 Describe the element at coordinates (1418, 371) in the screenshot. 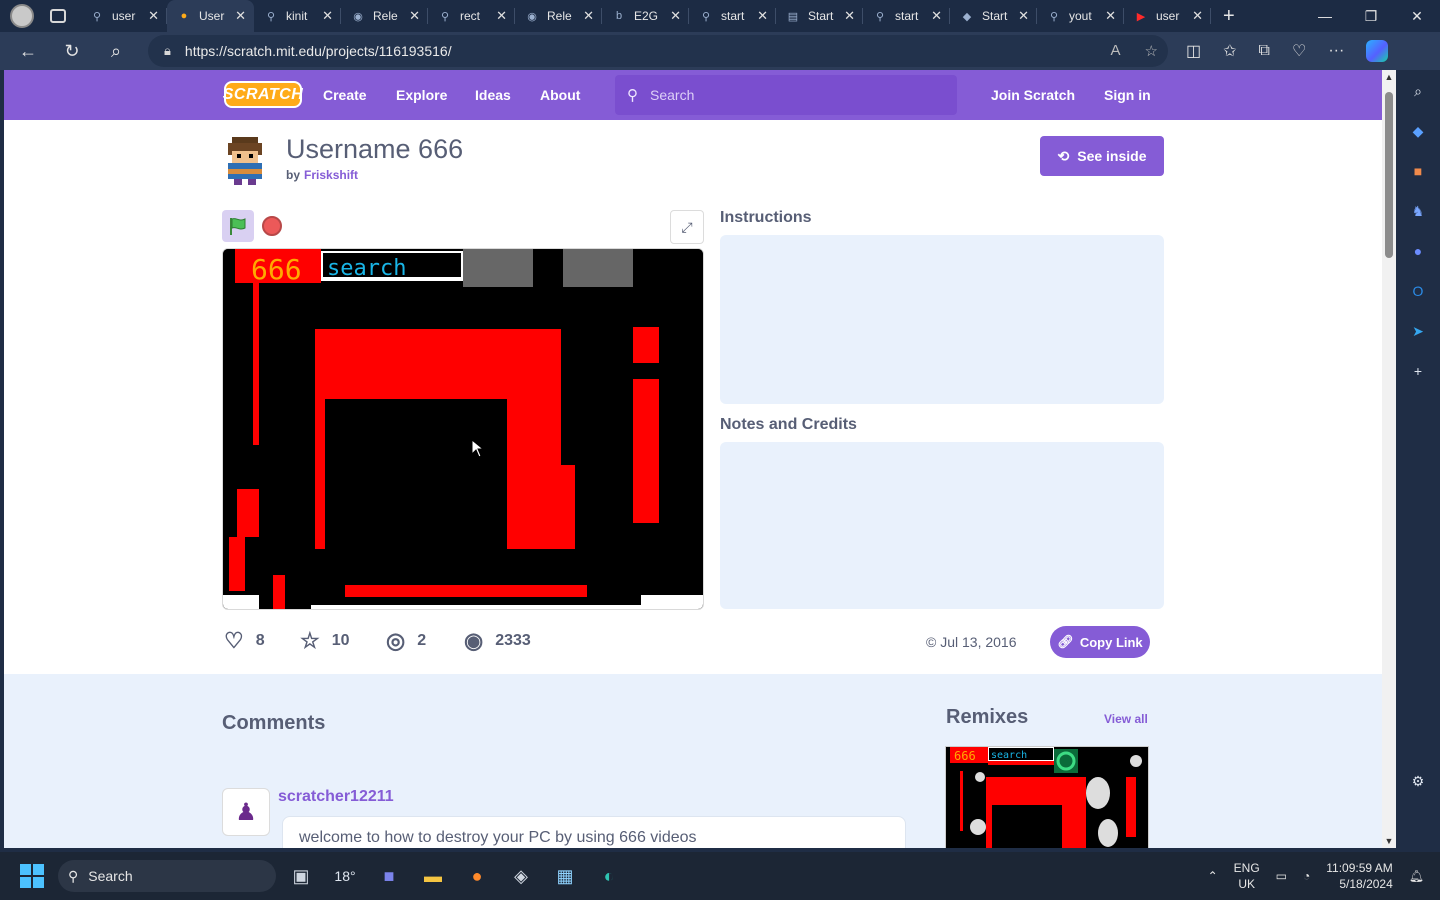

I see `sidebar-add-icon: +` at that location.